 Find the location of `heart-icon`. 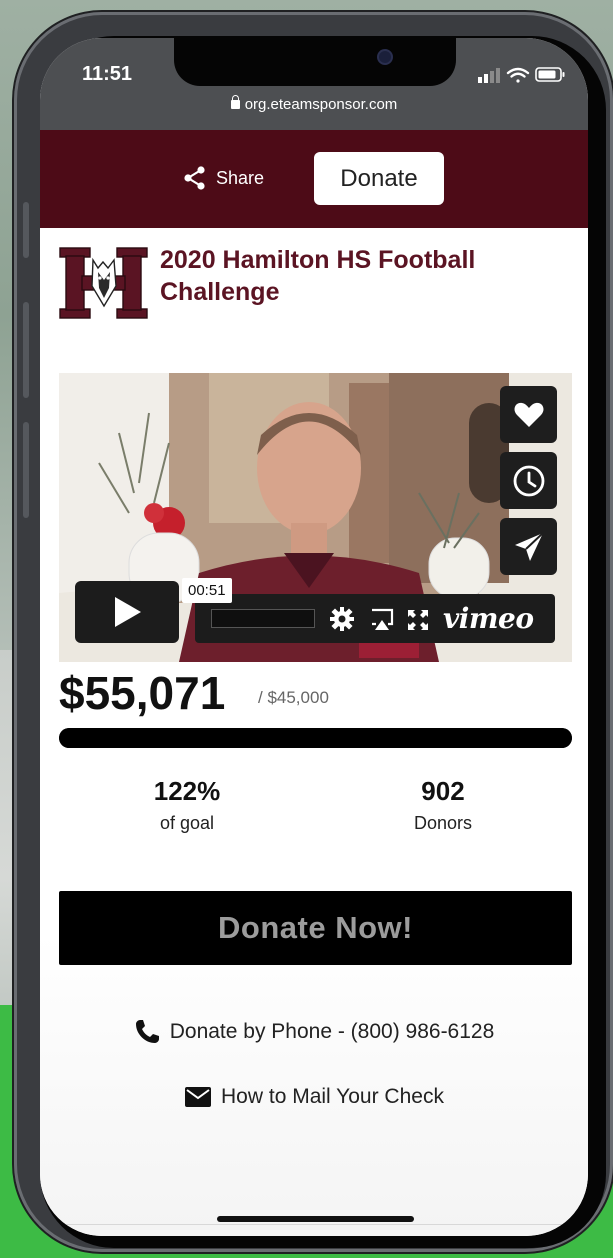

heart-icon is located at coordinates (528, 414).